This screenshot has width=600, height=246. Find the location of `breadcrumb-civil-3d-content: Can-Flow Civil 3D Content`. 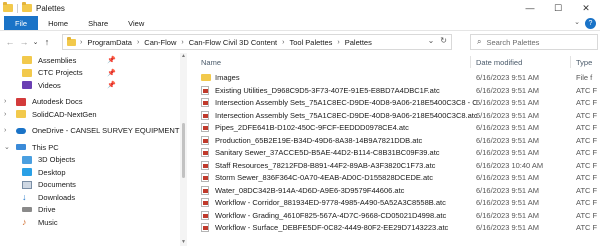

breadcrumb-civil-3d-content: Can-Flow Civil 3D Content is located at coordinates (233, 42).